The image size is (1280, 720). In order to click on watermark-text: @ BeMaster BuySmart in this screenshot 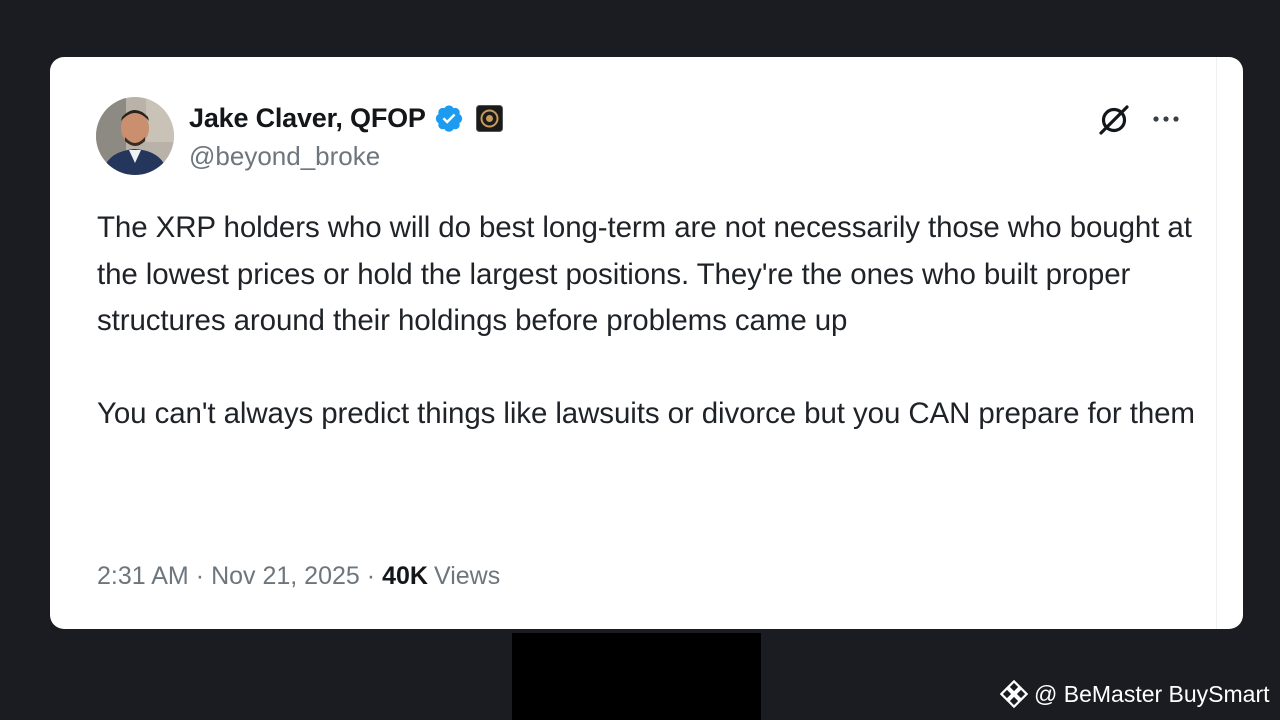, I will do `click(1152, 693)`.